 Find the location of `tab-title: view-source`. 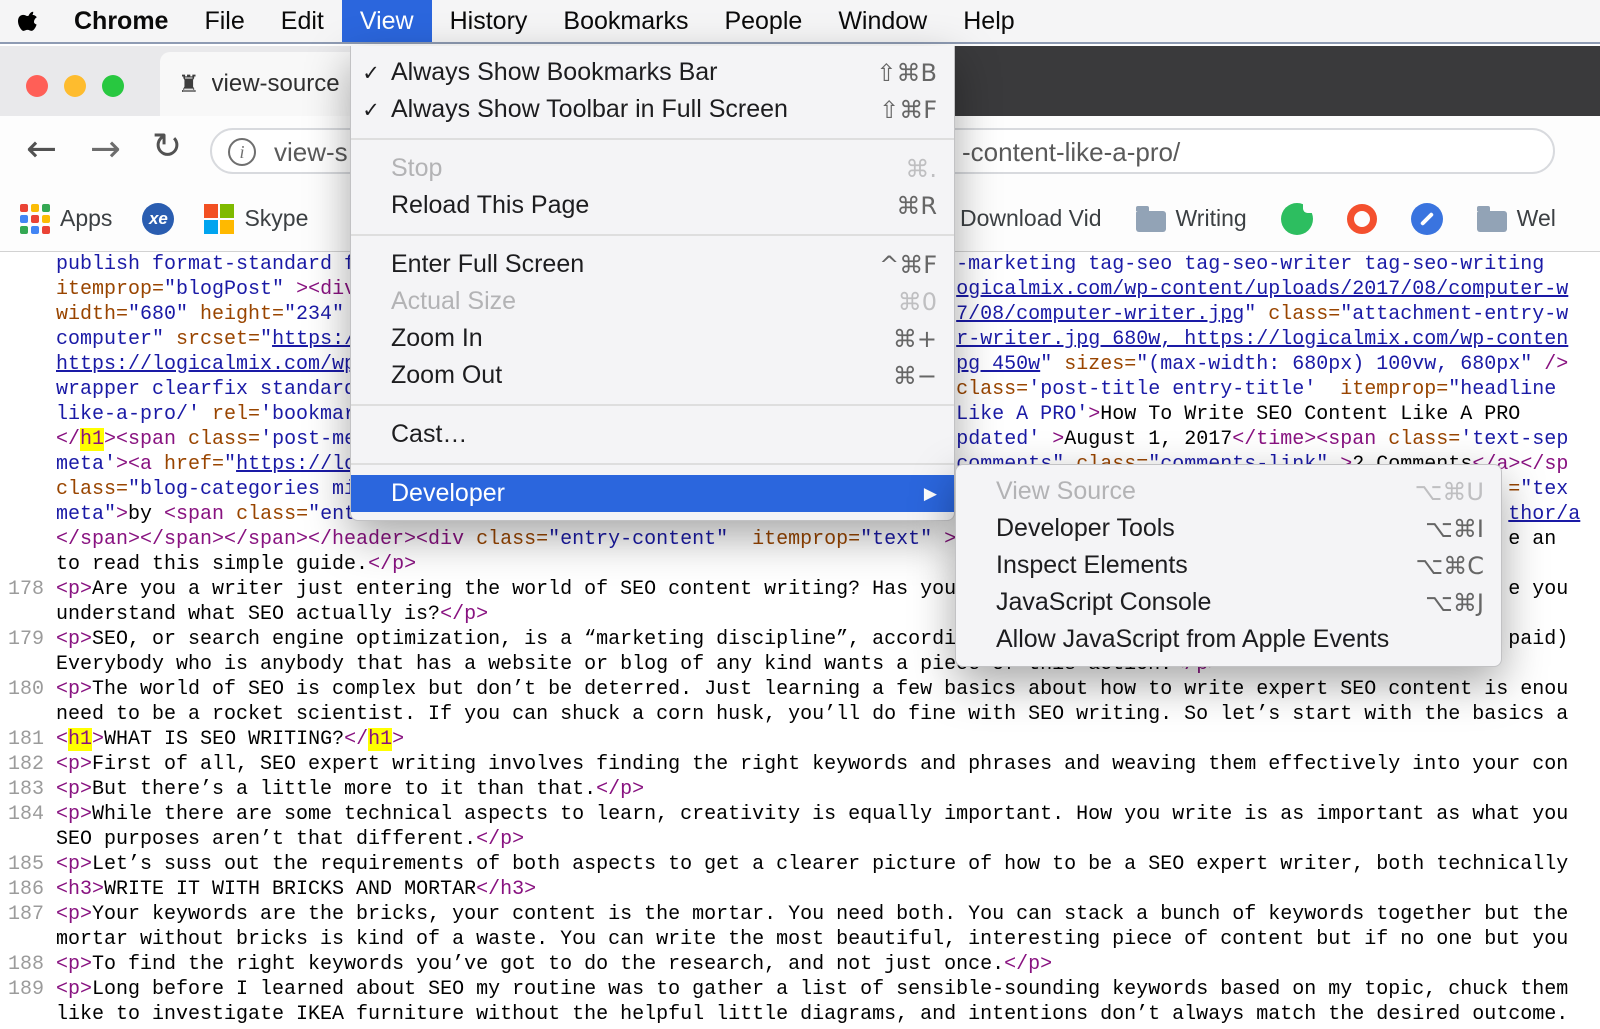

tab-title: view-source is located at coordinates (275, 83).